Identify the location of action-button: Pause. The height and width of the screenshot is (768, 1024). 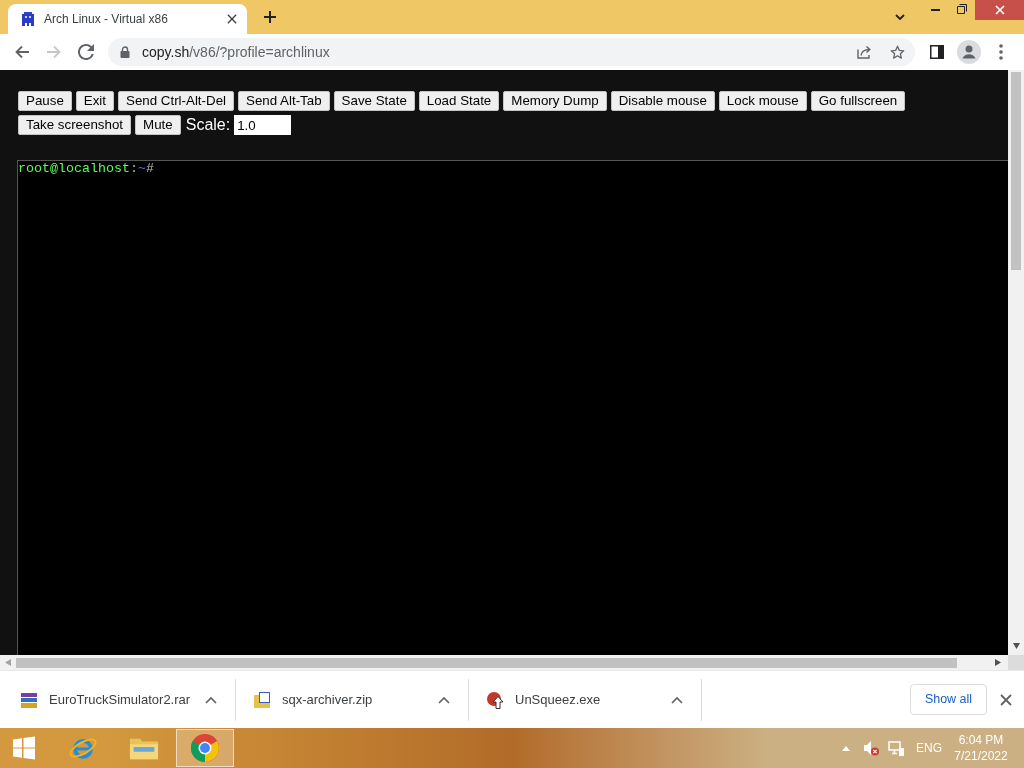
(45, 101).